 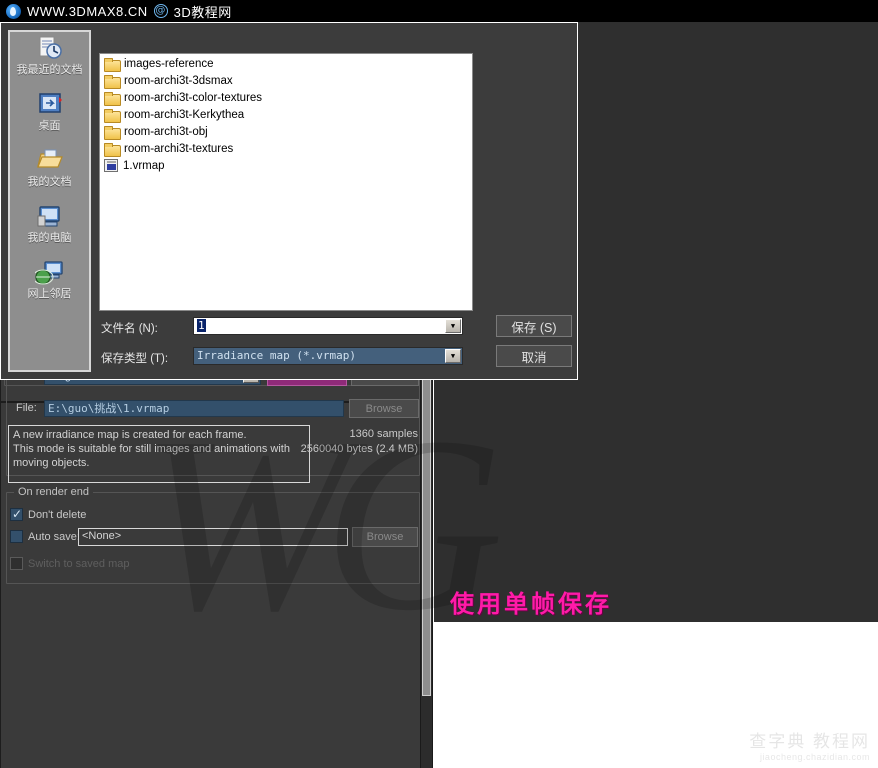 What do you see at coordinates (534, 326) in the screenshot?
I see `dialog-save-button: 保存 (S)` at bounding box center [534, 326].